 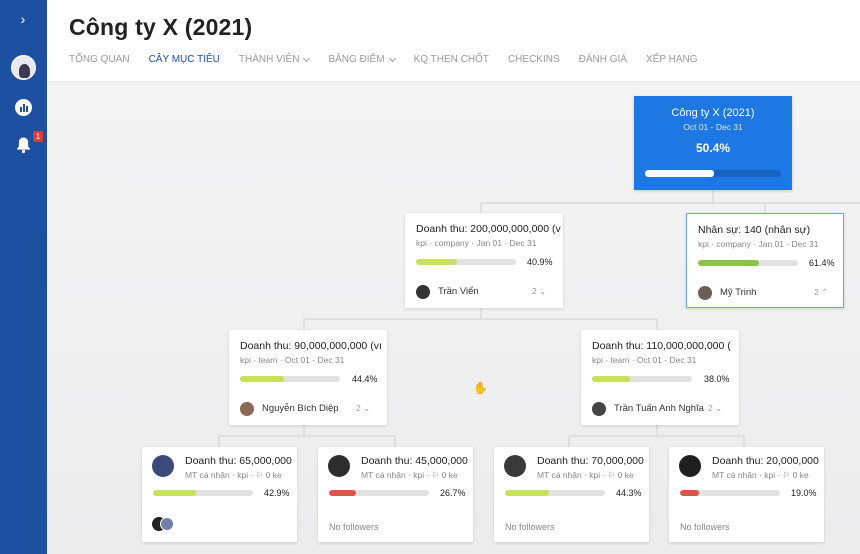 What do you see at coordinates (804, 493) in the screenshot?
I see `progress-label: 19.0%` at bounding box center [804, 493].